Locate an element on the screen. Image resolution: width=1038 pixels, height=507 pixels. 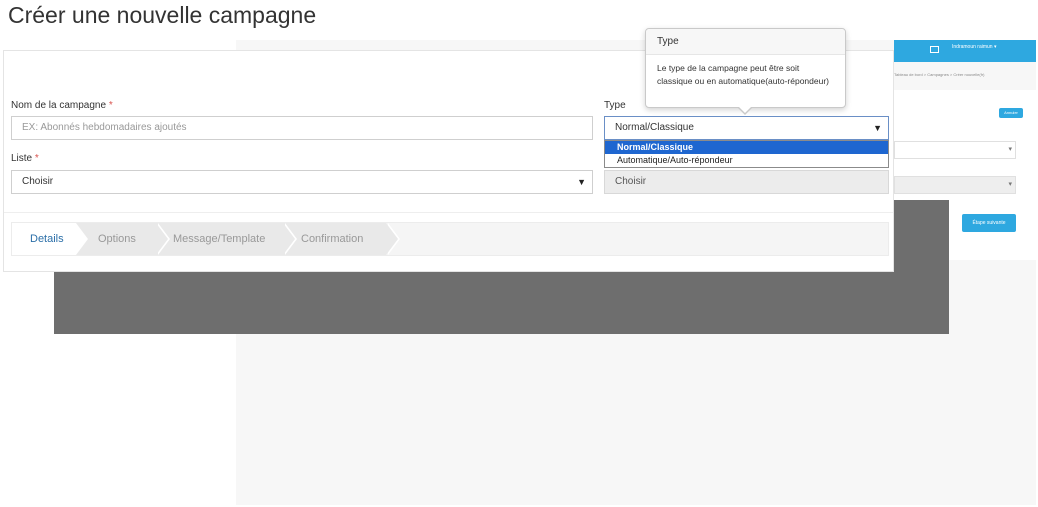
popover-arrow is located at coordinates (745, 110).